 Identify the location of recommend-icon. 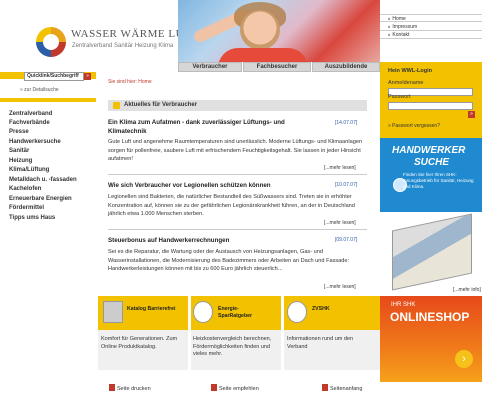
(214, 387).